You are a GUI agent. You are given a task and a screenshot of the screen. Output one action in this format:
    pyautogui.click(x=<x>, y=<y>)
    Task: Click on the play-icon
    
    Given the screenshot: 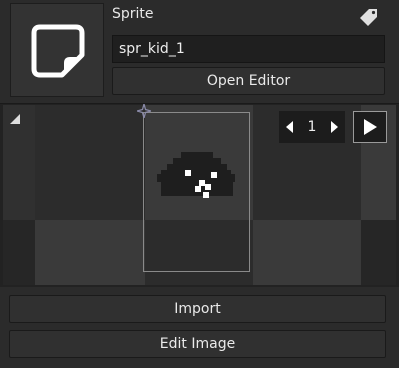 What is the action you would take?
    pyautogui.click(x=370, y=127)
    